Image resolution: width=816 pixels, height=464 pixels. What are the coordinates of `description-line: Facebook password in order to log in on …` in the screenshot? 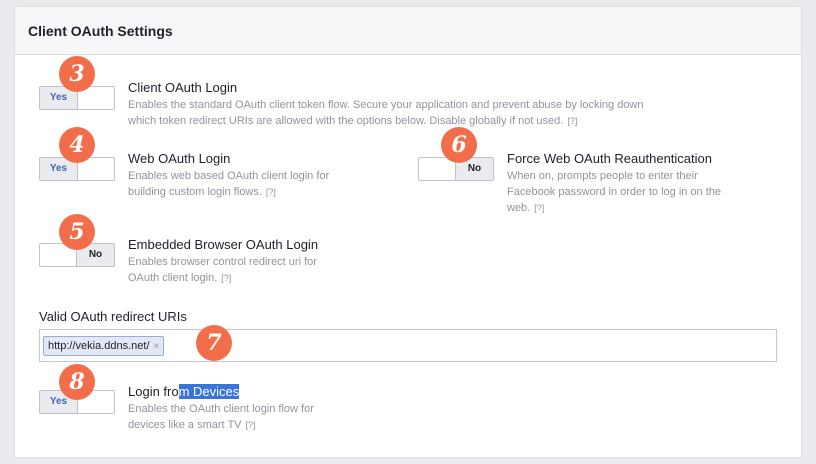 It's located at (614, 192).